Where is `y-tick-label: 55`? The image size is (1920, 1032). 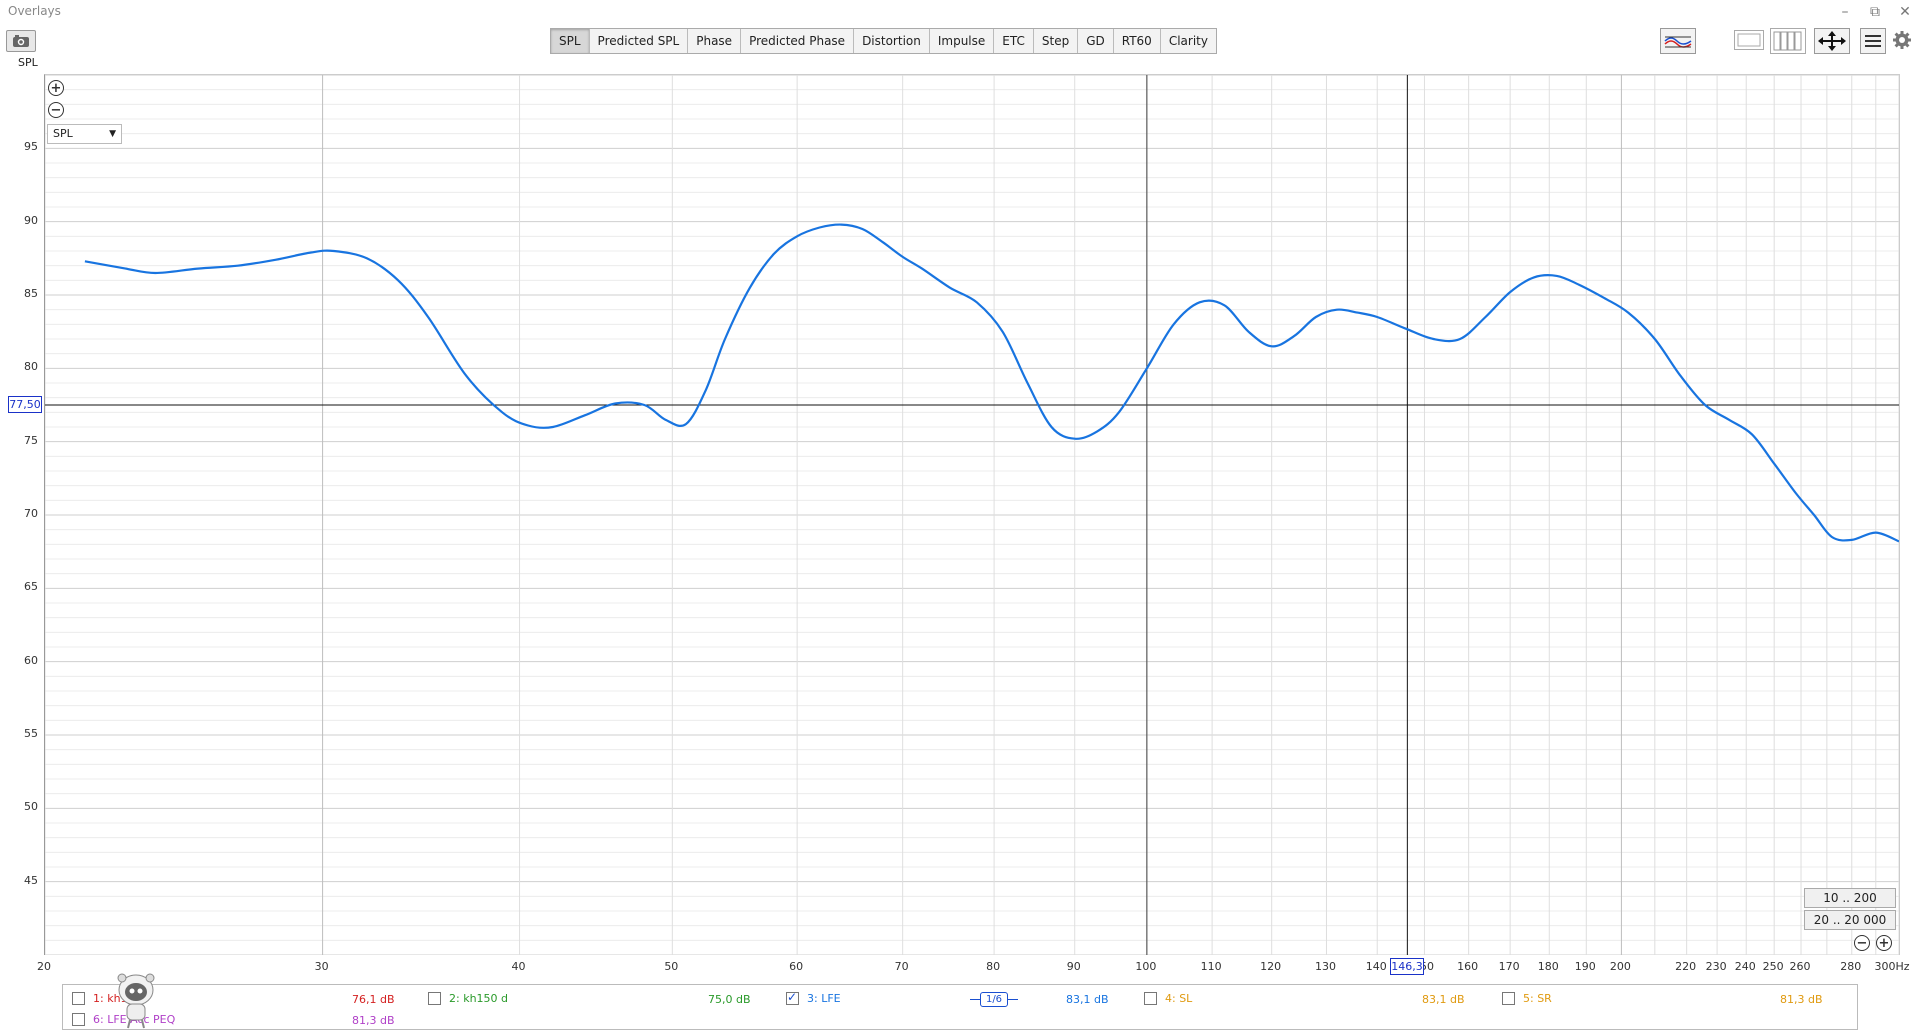
y-tick-label: 55 is located at coordinates (31, 733).